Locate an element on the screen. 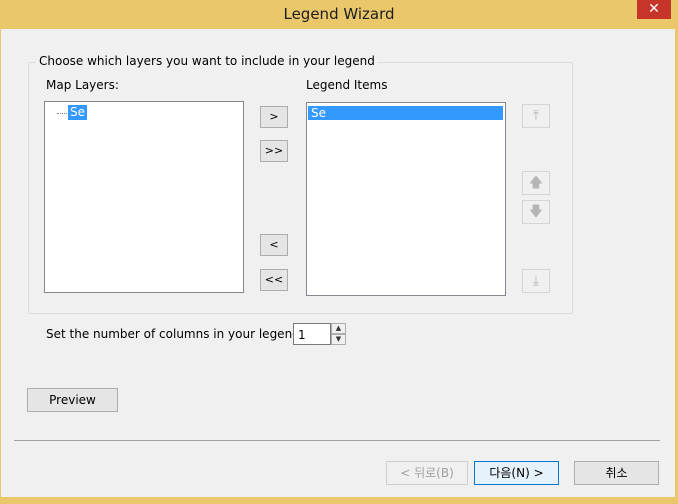  legend-items-list: Se is located at coordinates (406, 199).